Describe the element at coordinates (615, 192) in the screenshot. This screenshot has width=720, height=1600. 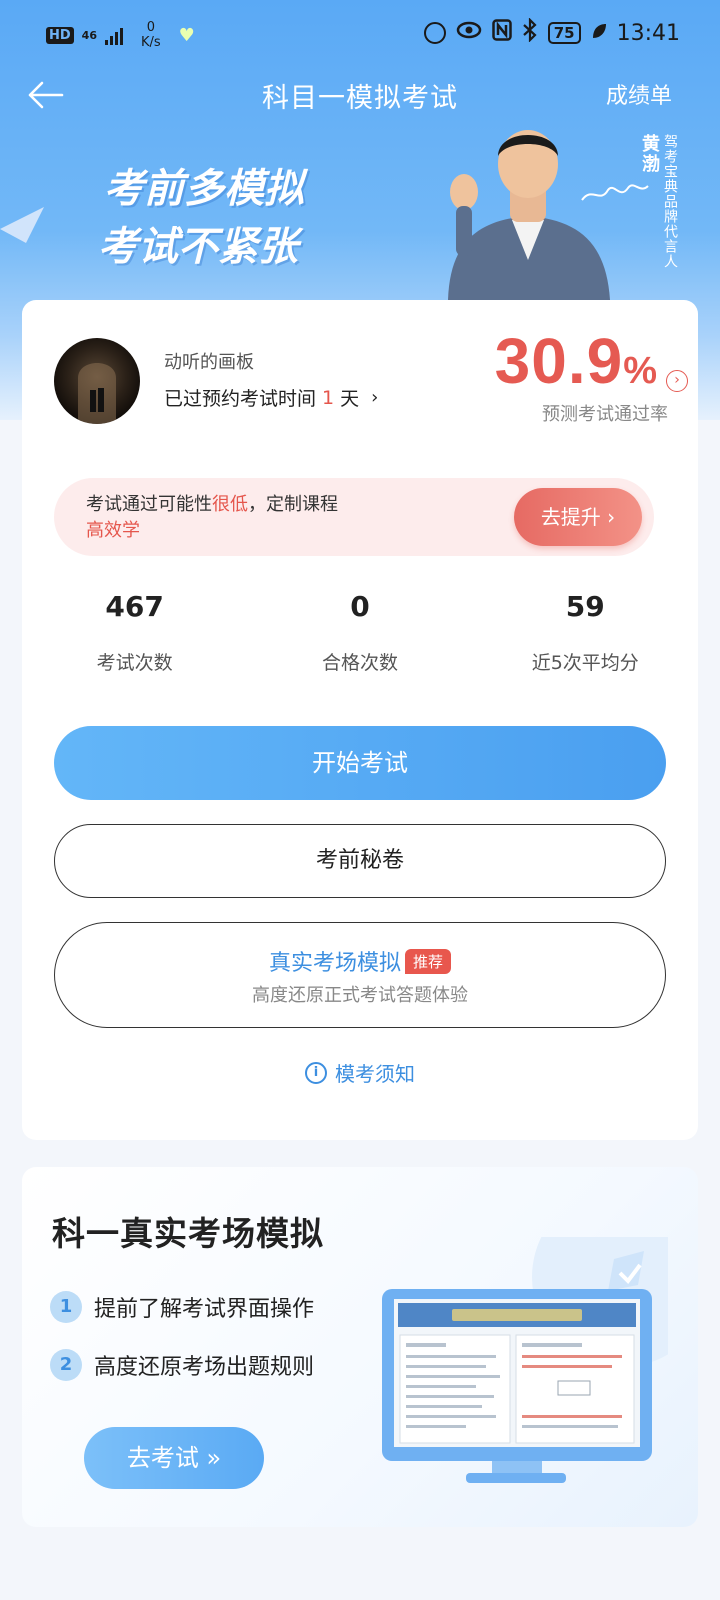
I see `endorser-signature` at that location.